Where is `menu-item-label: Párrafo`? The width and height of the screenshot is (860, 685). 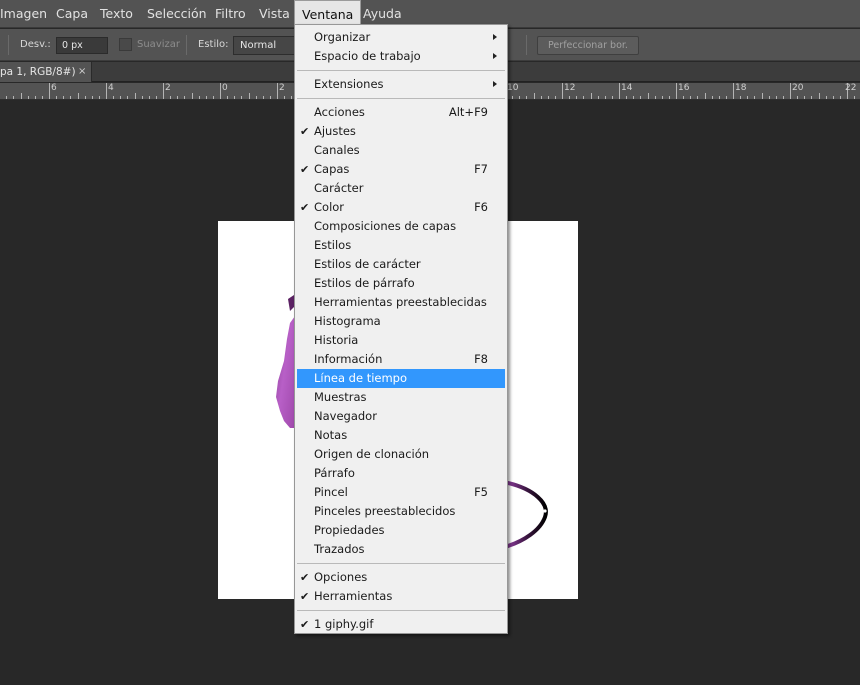
menu-item-label: Párrafo is located at coordinates (334, 473).